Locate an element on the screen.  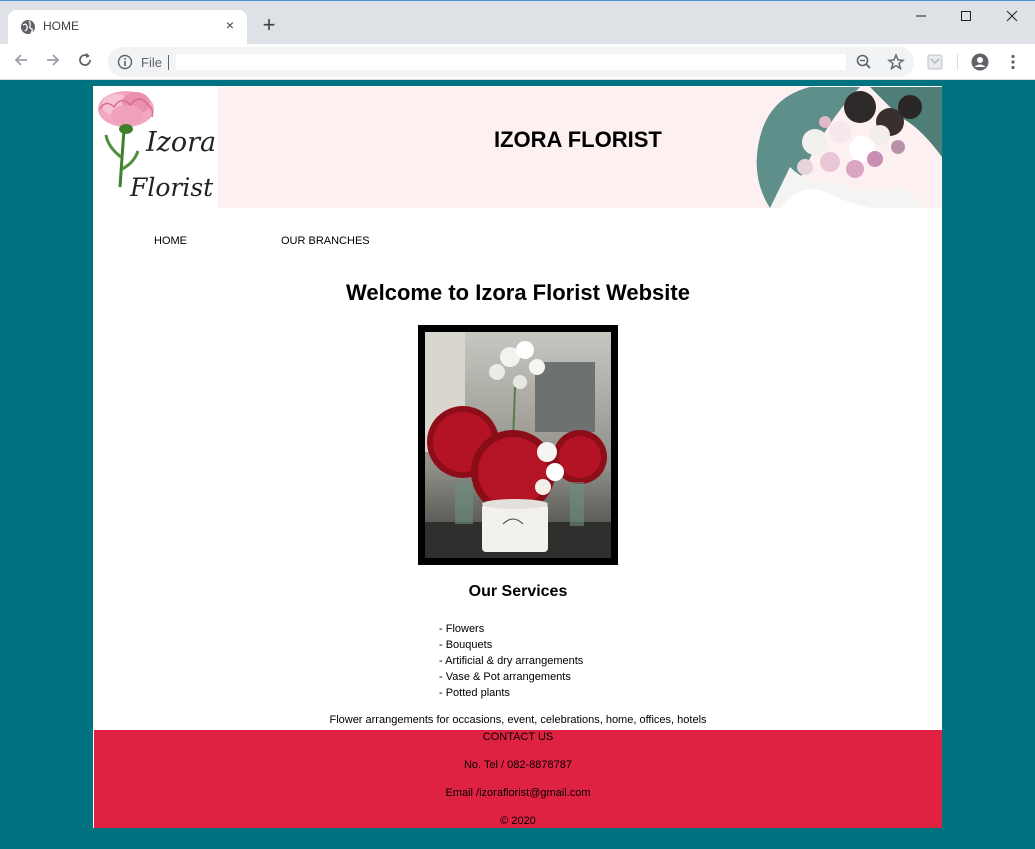
logo-text-izora: Izora is located at coordinates (181, 142).